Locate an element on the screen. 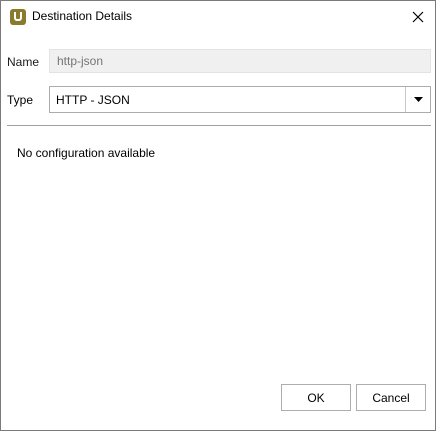 The width and height of the screenshot is (436, 431). no-config-message: No configuration available is located at coordinates (86, 153).